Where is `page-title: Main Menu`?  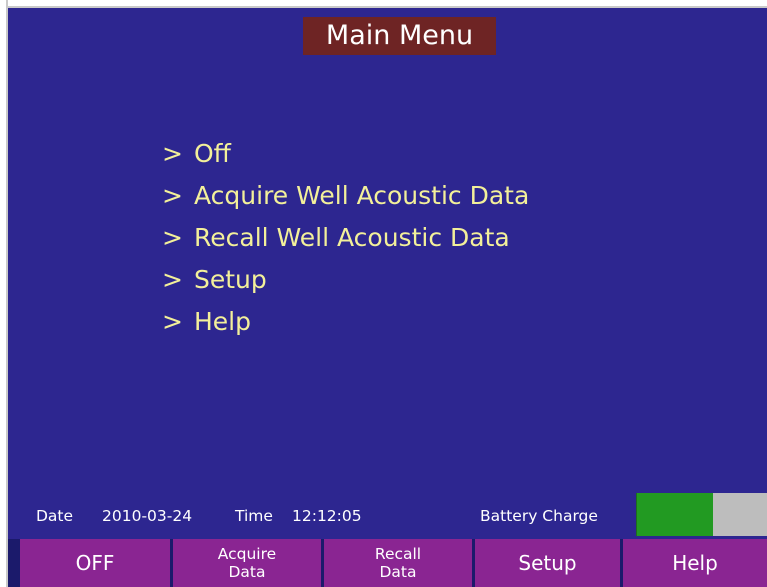
page-title: Main Menu is located at coordinates (399, 36).